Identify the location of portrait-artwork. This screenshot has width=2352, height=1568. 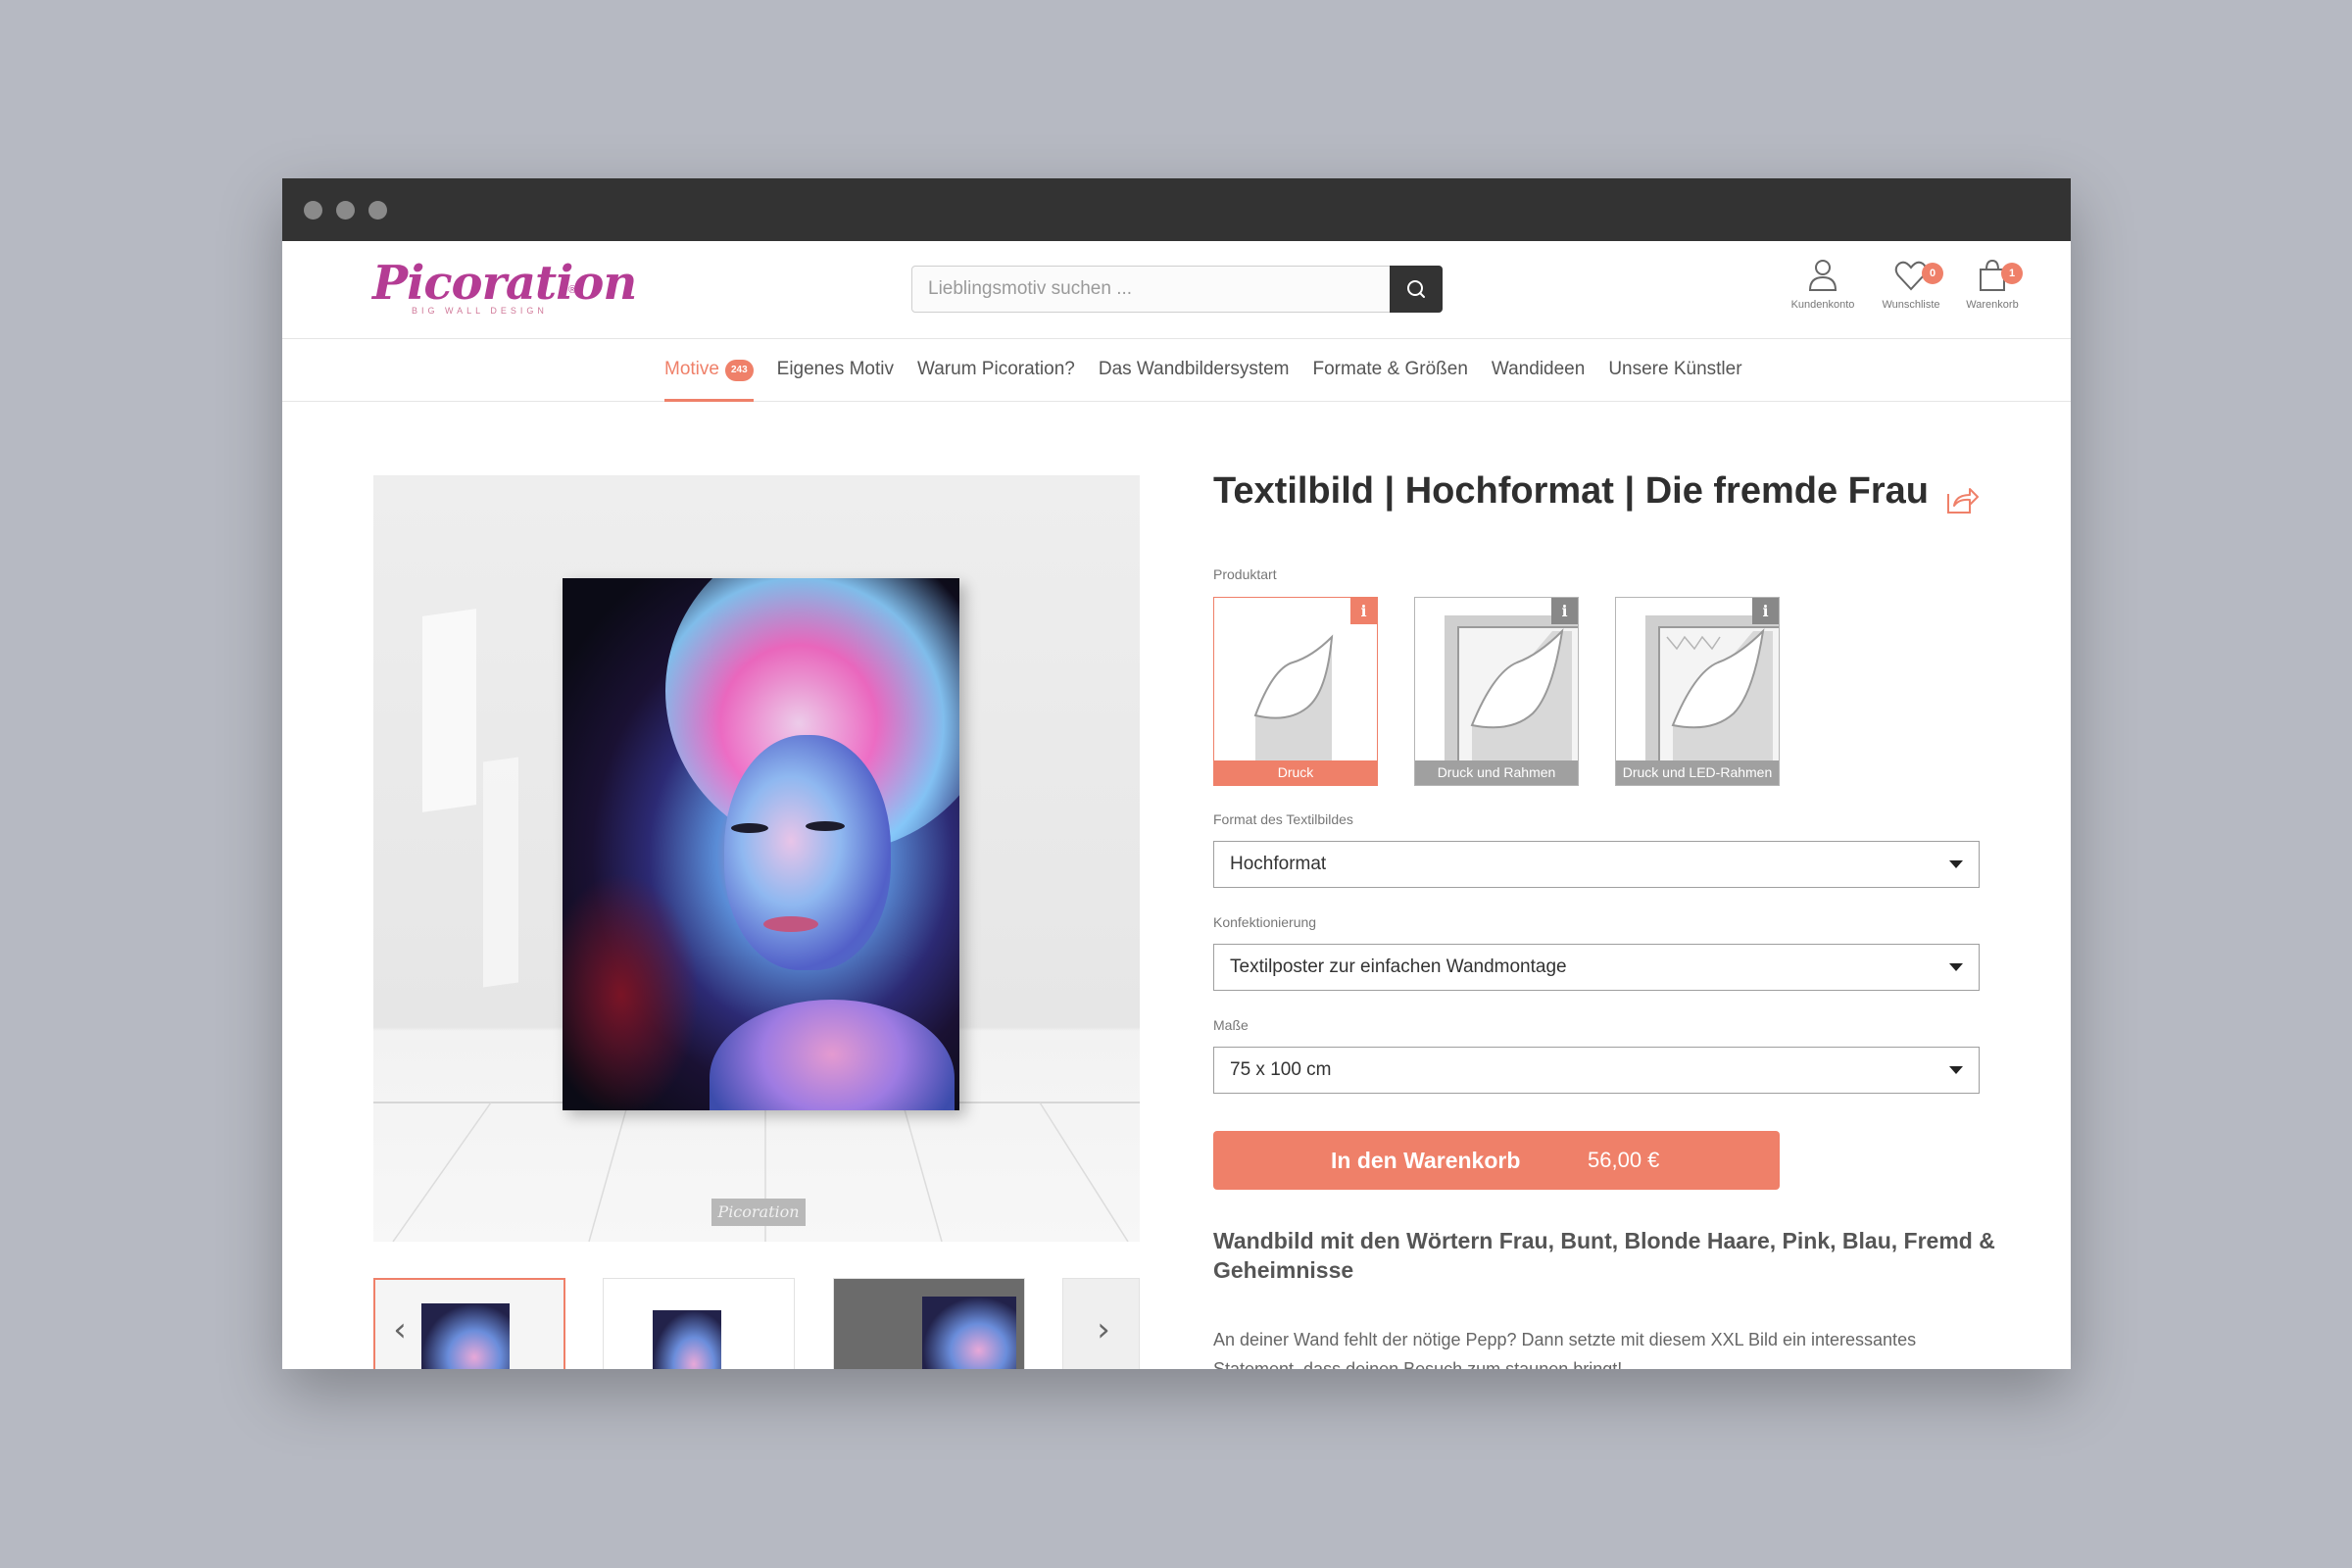
(761, 844).